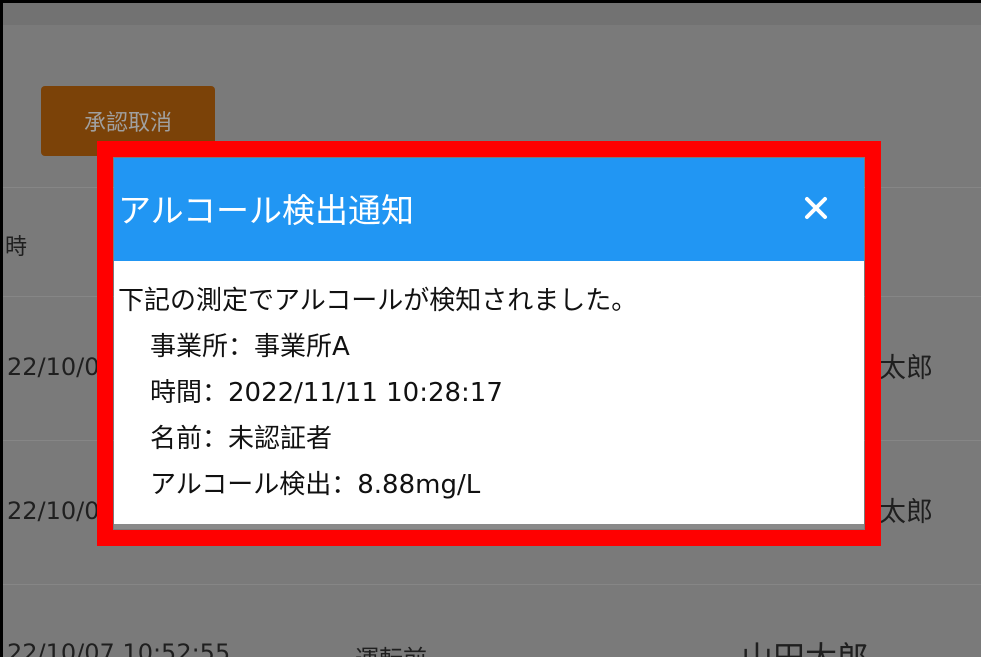 The height and width of the screenshot is (657, 981). I want to click on name-line: 名前：未認証者, so click(241, 439).